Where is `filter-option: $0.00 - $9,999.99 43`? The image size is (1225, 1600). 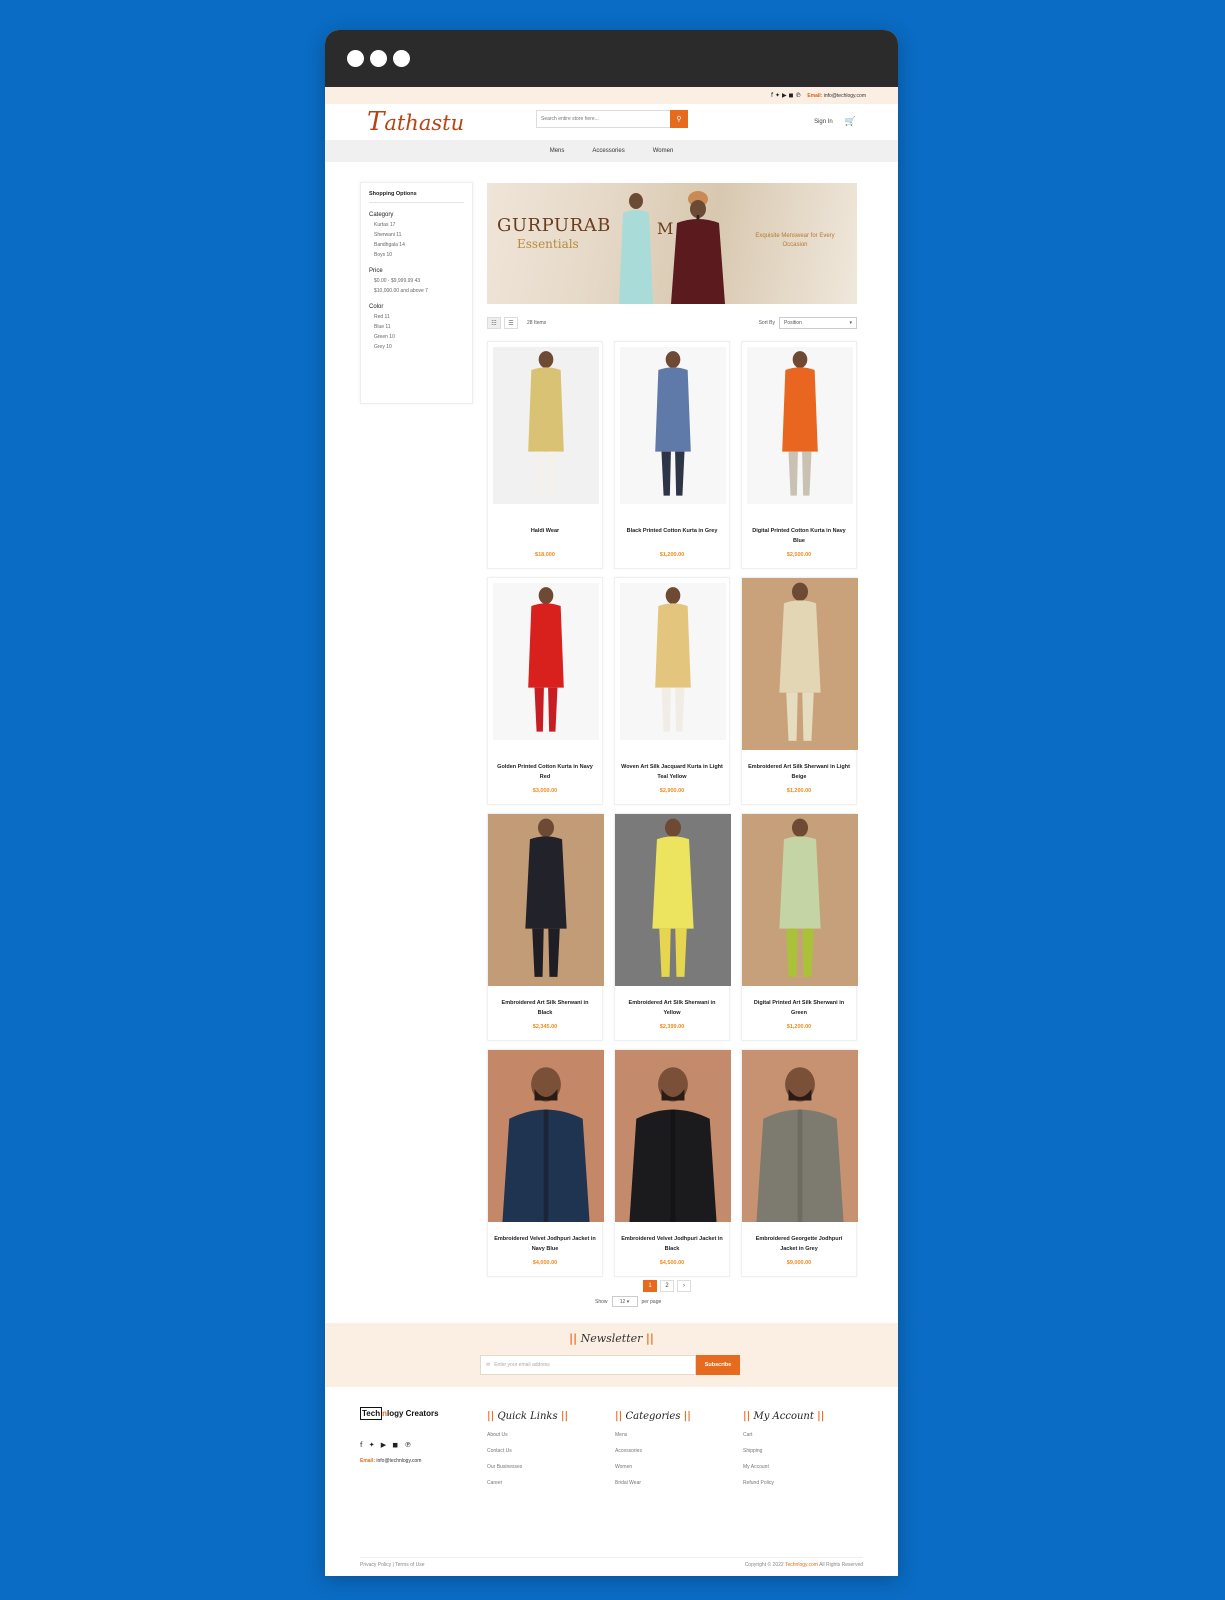 filter-option: $0.00 - $9,999.99 43 is located at coordinates (419, 281).